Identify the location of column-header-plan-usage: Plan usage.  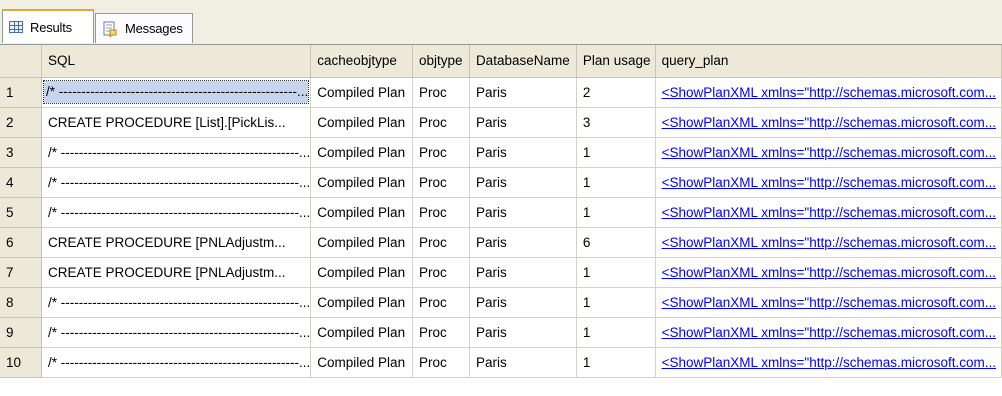
(616, 61).